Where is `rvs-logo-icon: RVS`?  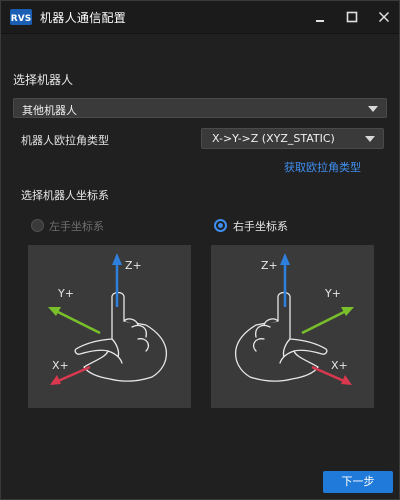
rvs-logo-icon: RVS is located at coordinates (21, 17).